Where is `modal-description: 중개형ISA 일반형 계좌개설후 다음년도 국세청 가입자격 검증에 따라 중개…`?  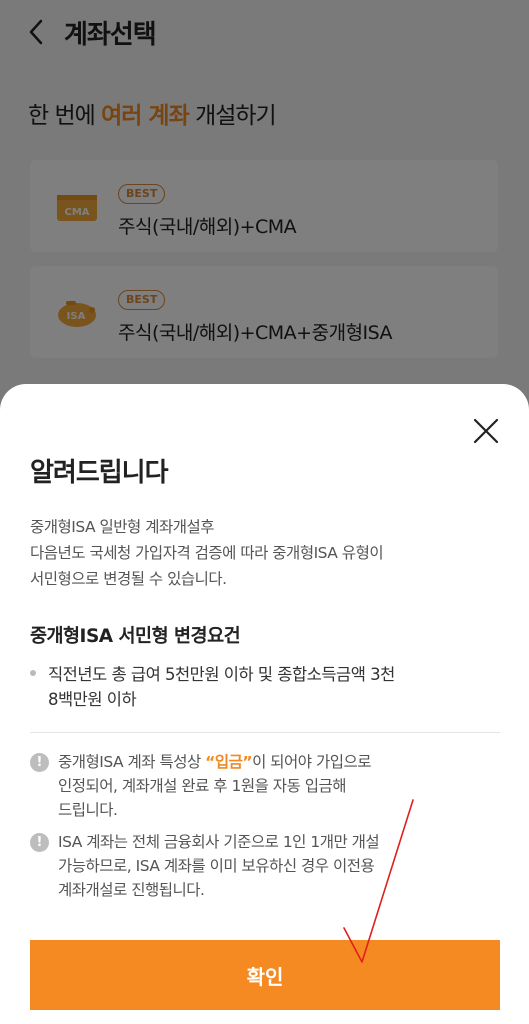 modal-description: 중개형ISA 일반형 계좌개설후 다음년도 국세청 가입자격 검증에 따라 중개… is located at coordinates (265, 553).